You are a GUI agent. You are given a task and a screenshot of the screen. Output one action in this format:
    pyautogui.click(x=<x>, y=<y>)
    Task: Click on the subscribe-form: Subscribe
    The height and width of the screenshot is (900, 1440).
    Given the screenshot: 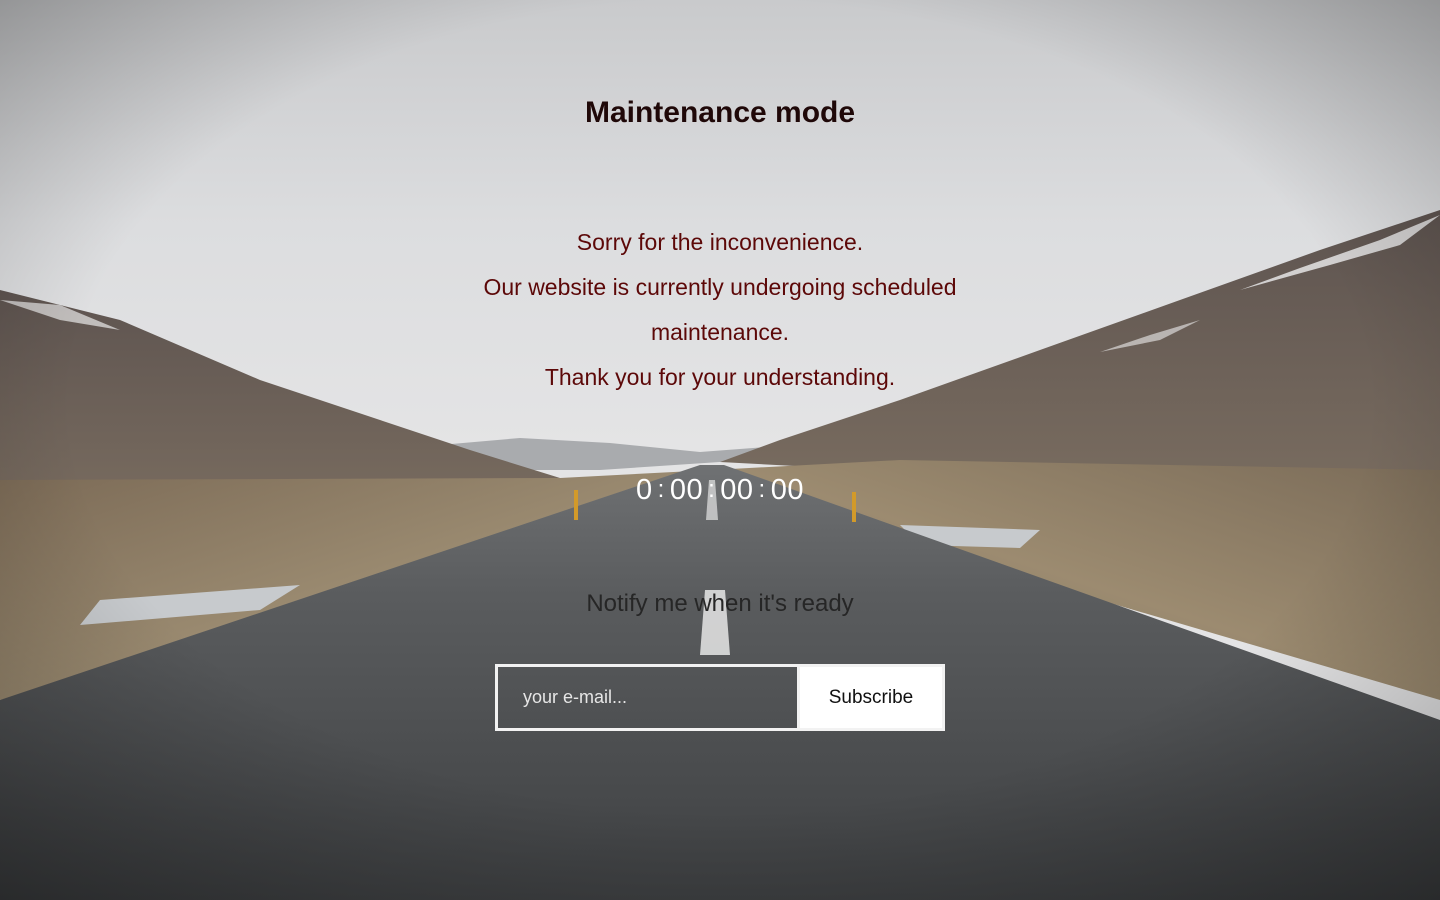 What is the action you would take?
    pyautogui.click(x=720, y=697)
    